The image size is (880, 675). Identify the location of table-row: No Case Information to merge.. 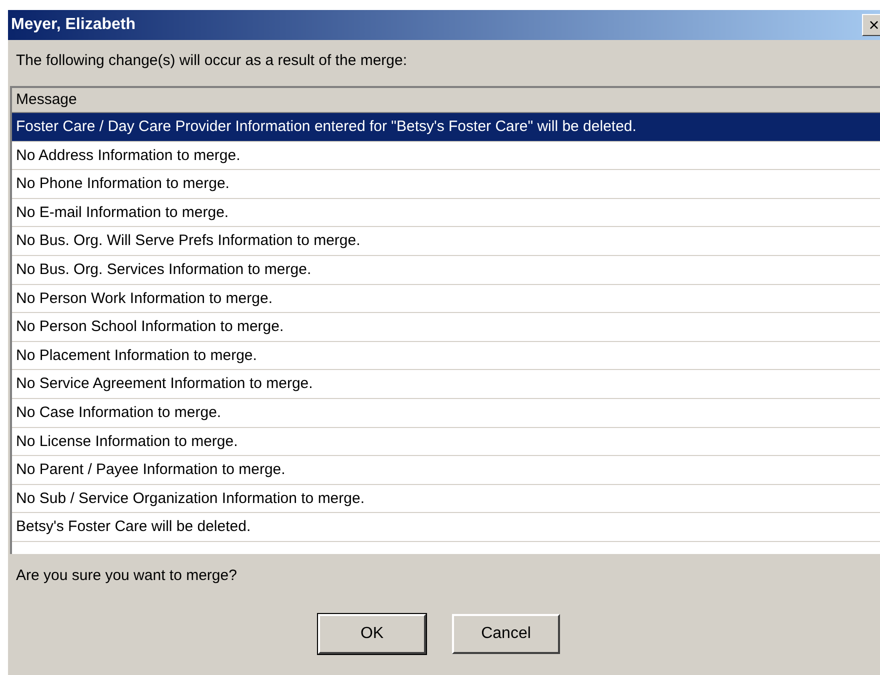
(446, 413).